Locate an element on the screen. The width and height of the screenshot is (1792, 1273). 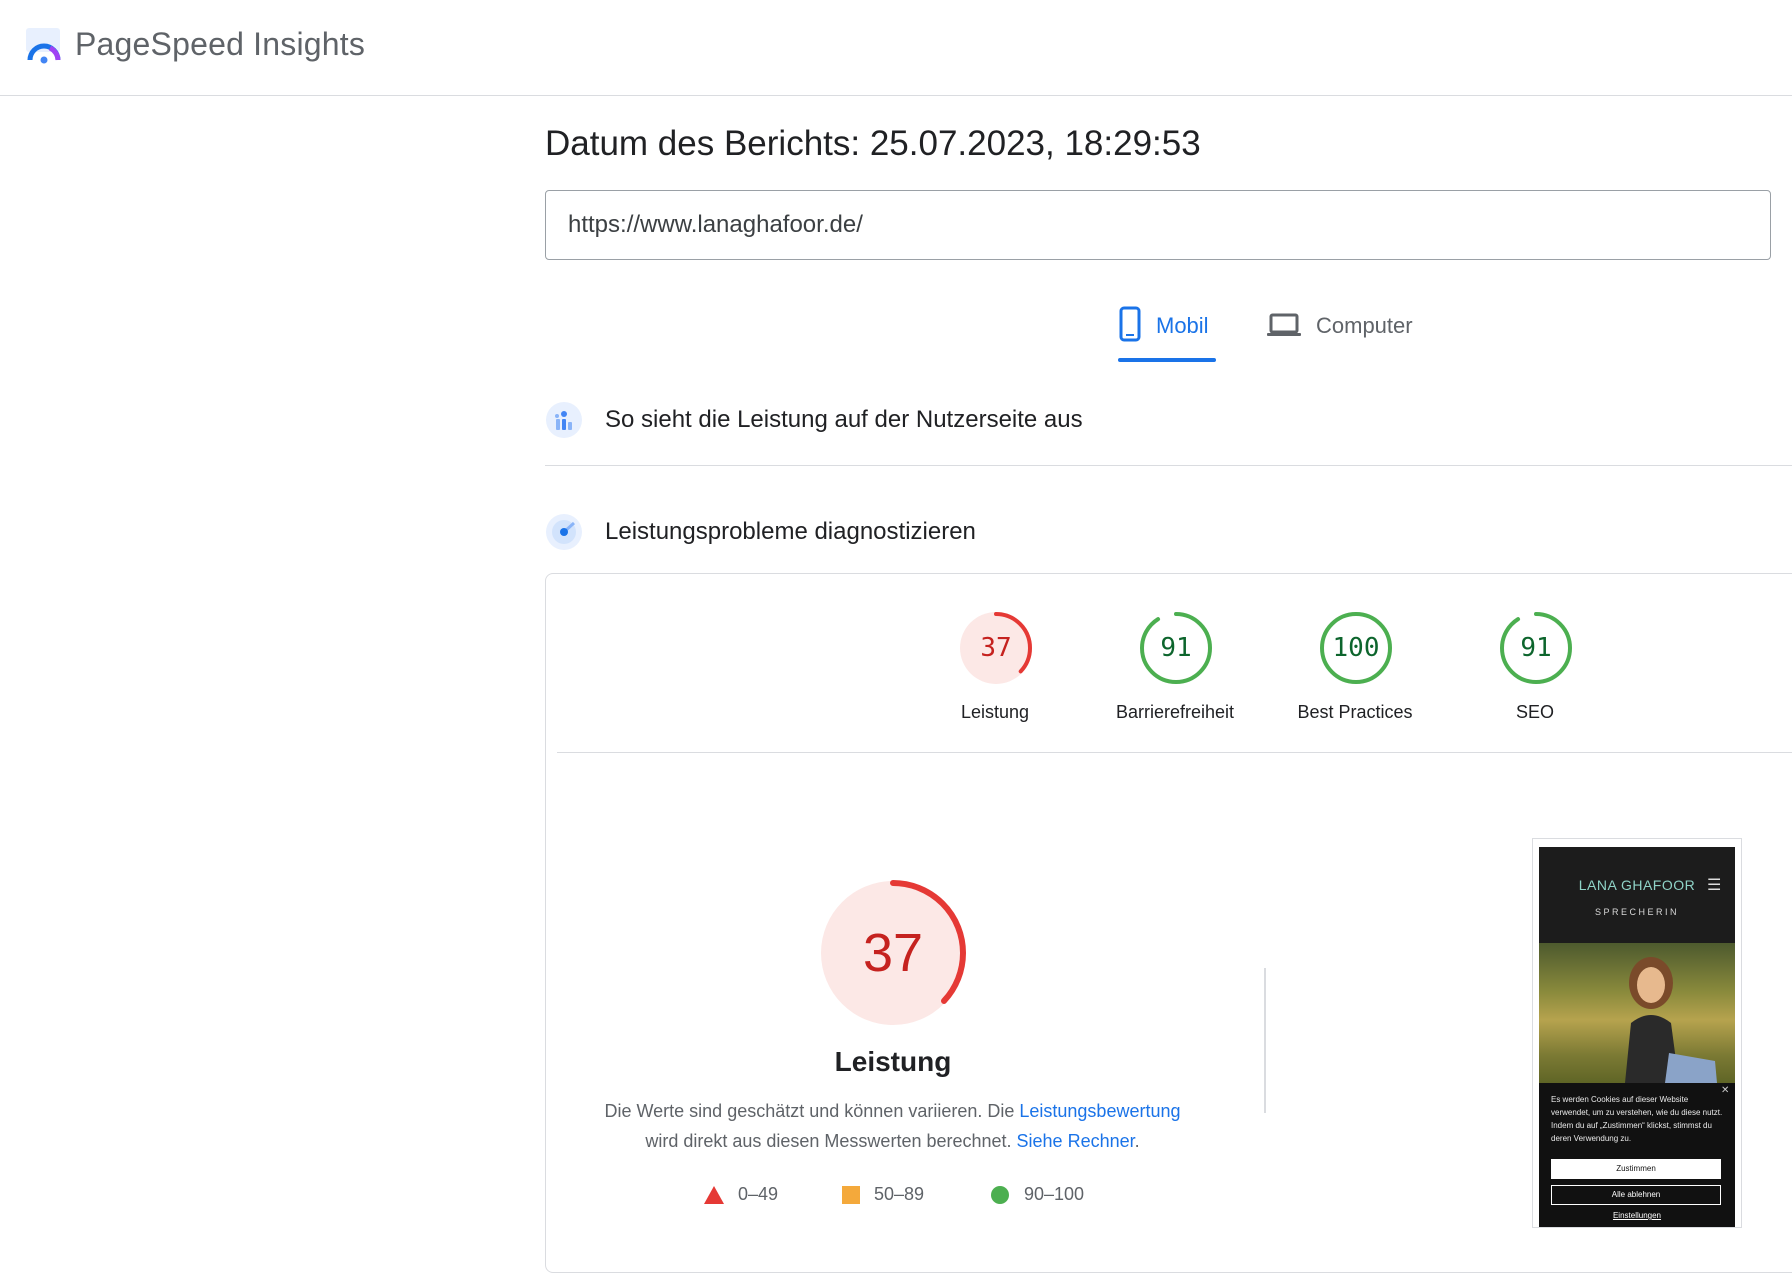
performance-title: Leistung is located at coordinates (893, 1061).